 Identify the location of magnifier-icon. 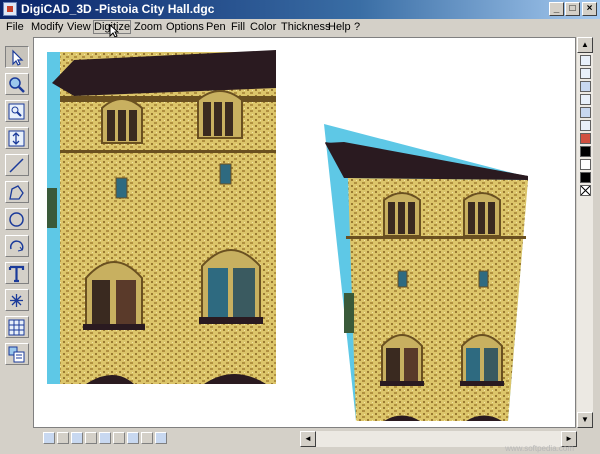
(17, 85).